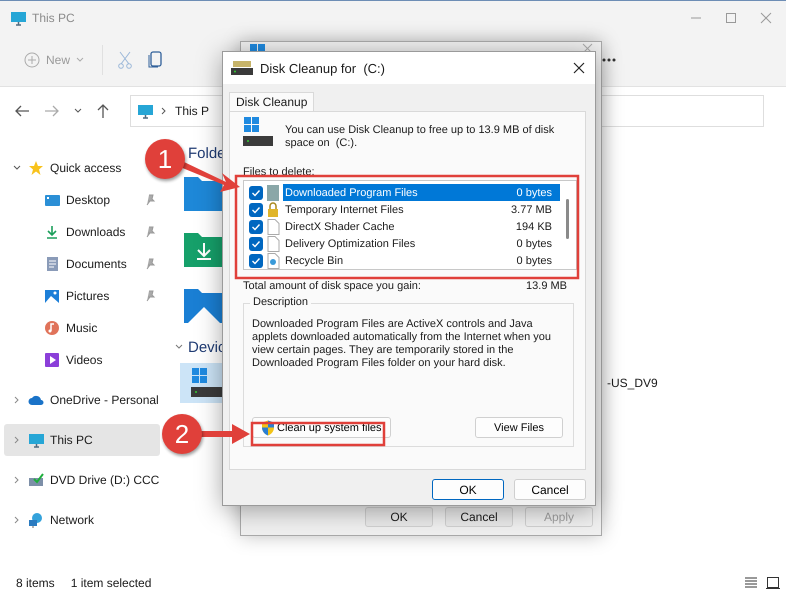 The height and width of the screenshot is (593, 786). I want to click on close-icon, so click(579, 68).